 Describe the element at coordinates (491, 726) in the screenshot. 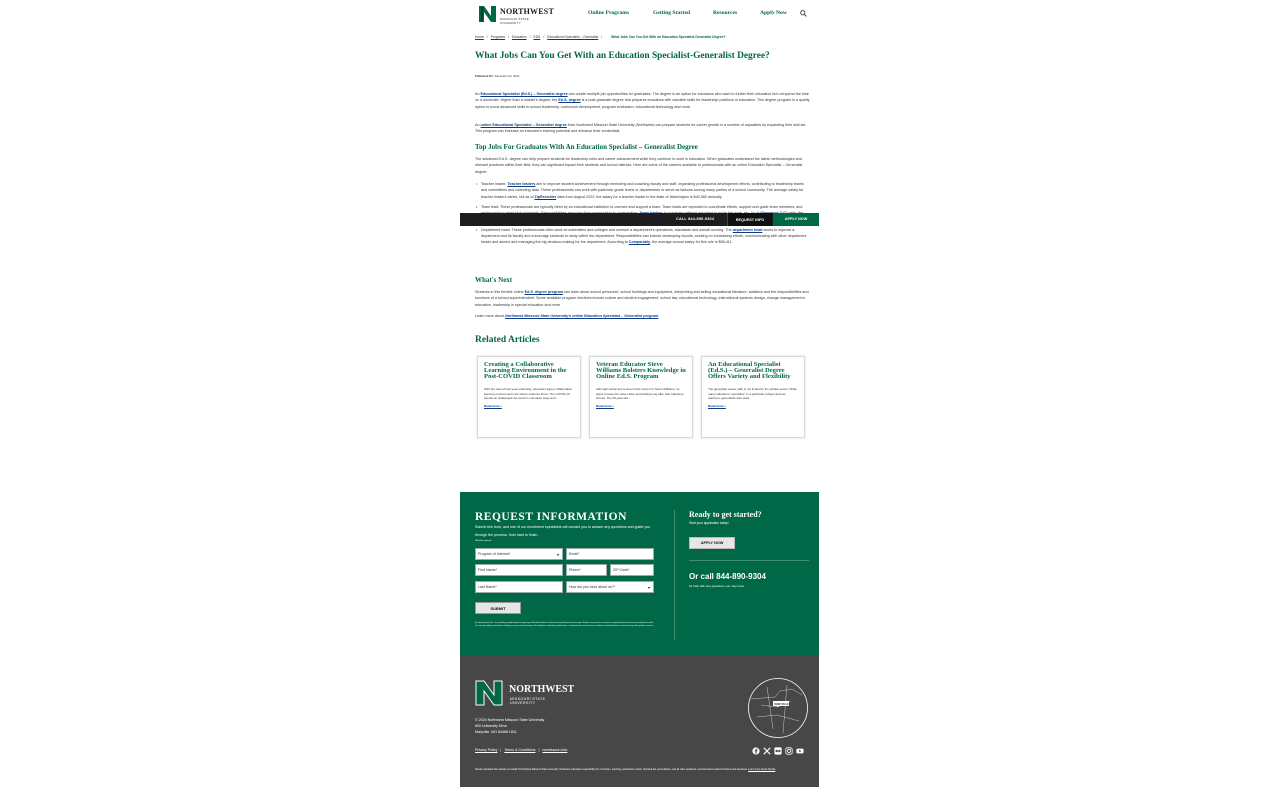

I see `address-line-1: 800 University Drive` at that location.